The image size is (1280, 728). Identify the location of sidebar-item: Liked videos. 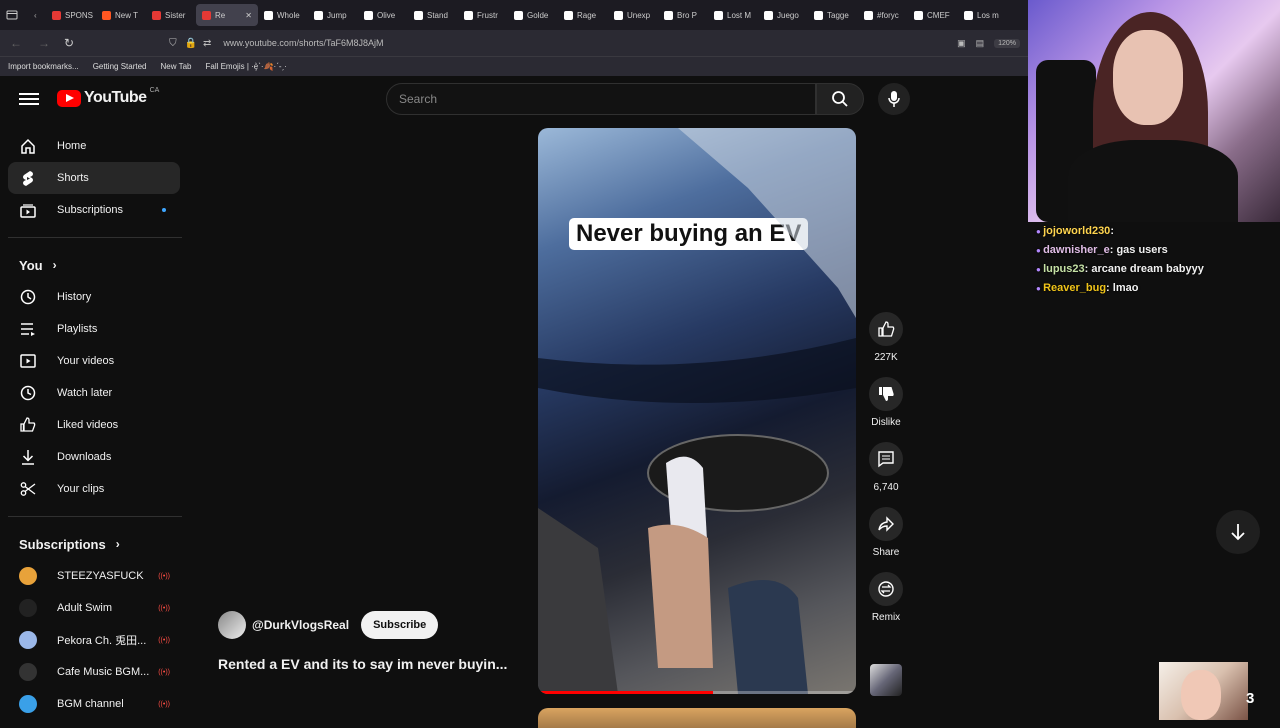
(94, 425).